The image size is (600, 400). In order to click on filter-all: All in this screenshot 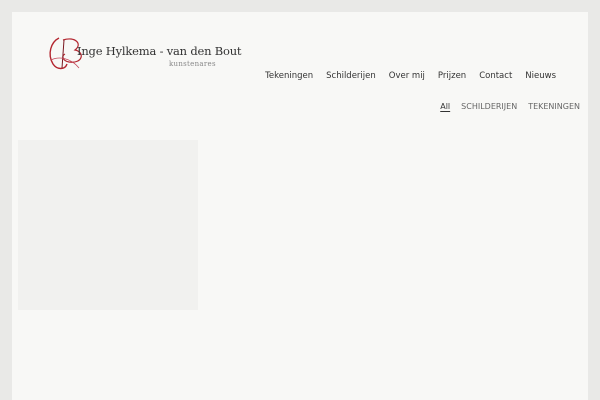, I will do `click(445, 106)`.